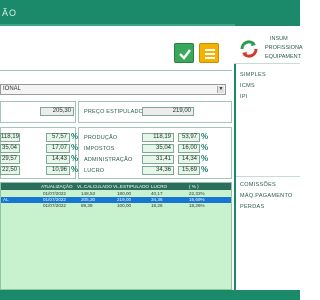  What do you see at coordinates (258, 185) in the screenshot?
I see `sidebar-link-commissions: COMISSÕES` at bounding box center [258, 185].